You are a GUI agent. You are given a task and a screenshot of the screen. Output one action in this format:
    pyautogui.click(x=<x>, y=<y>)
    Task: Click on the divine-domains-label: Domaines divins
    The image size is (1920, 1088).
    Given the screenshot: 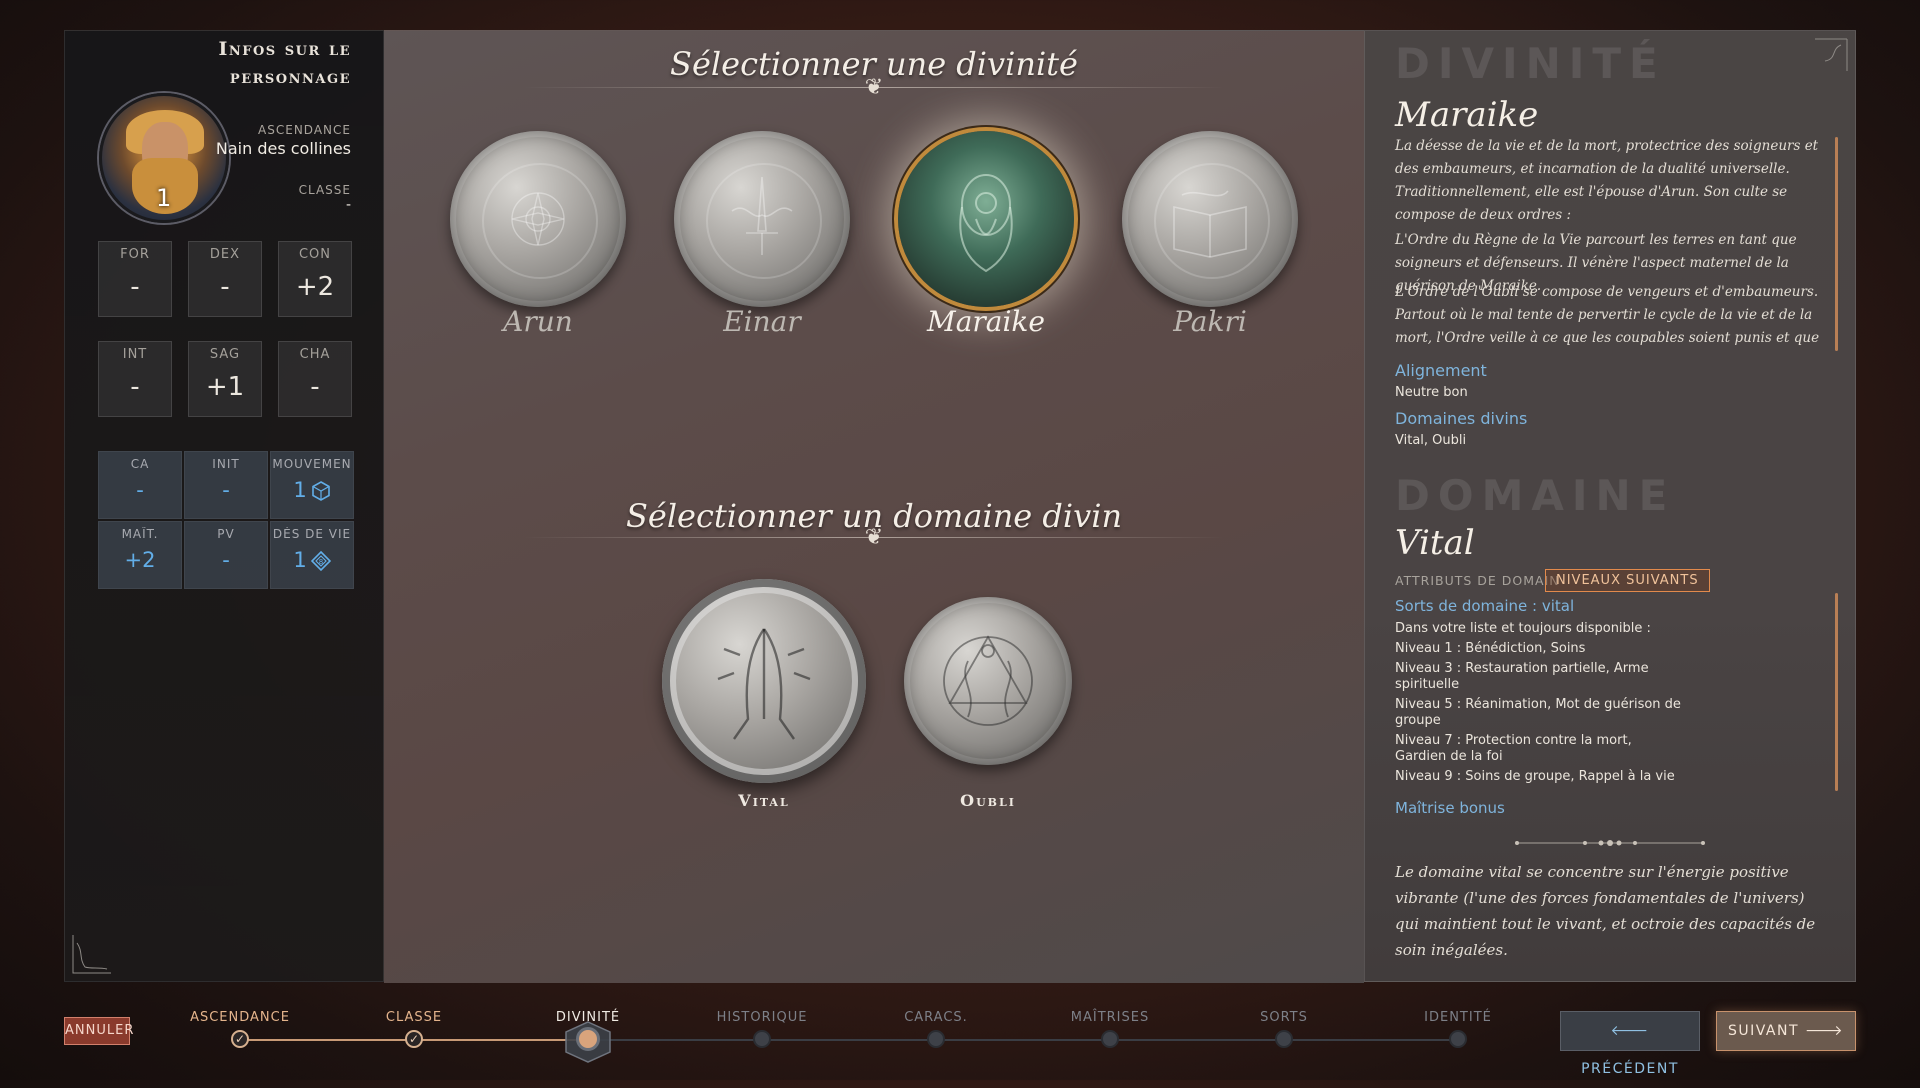 What is the action you would take?
    pyautogui.click(x=1461, y=418)
    